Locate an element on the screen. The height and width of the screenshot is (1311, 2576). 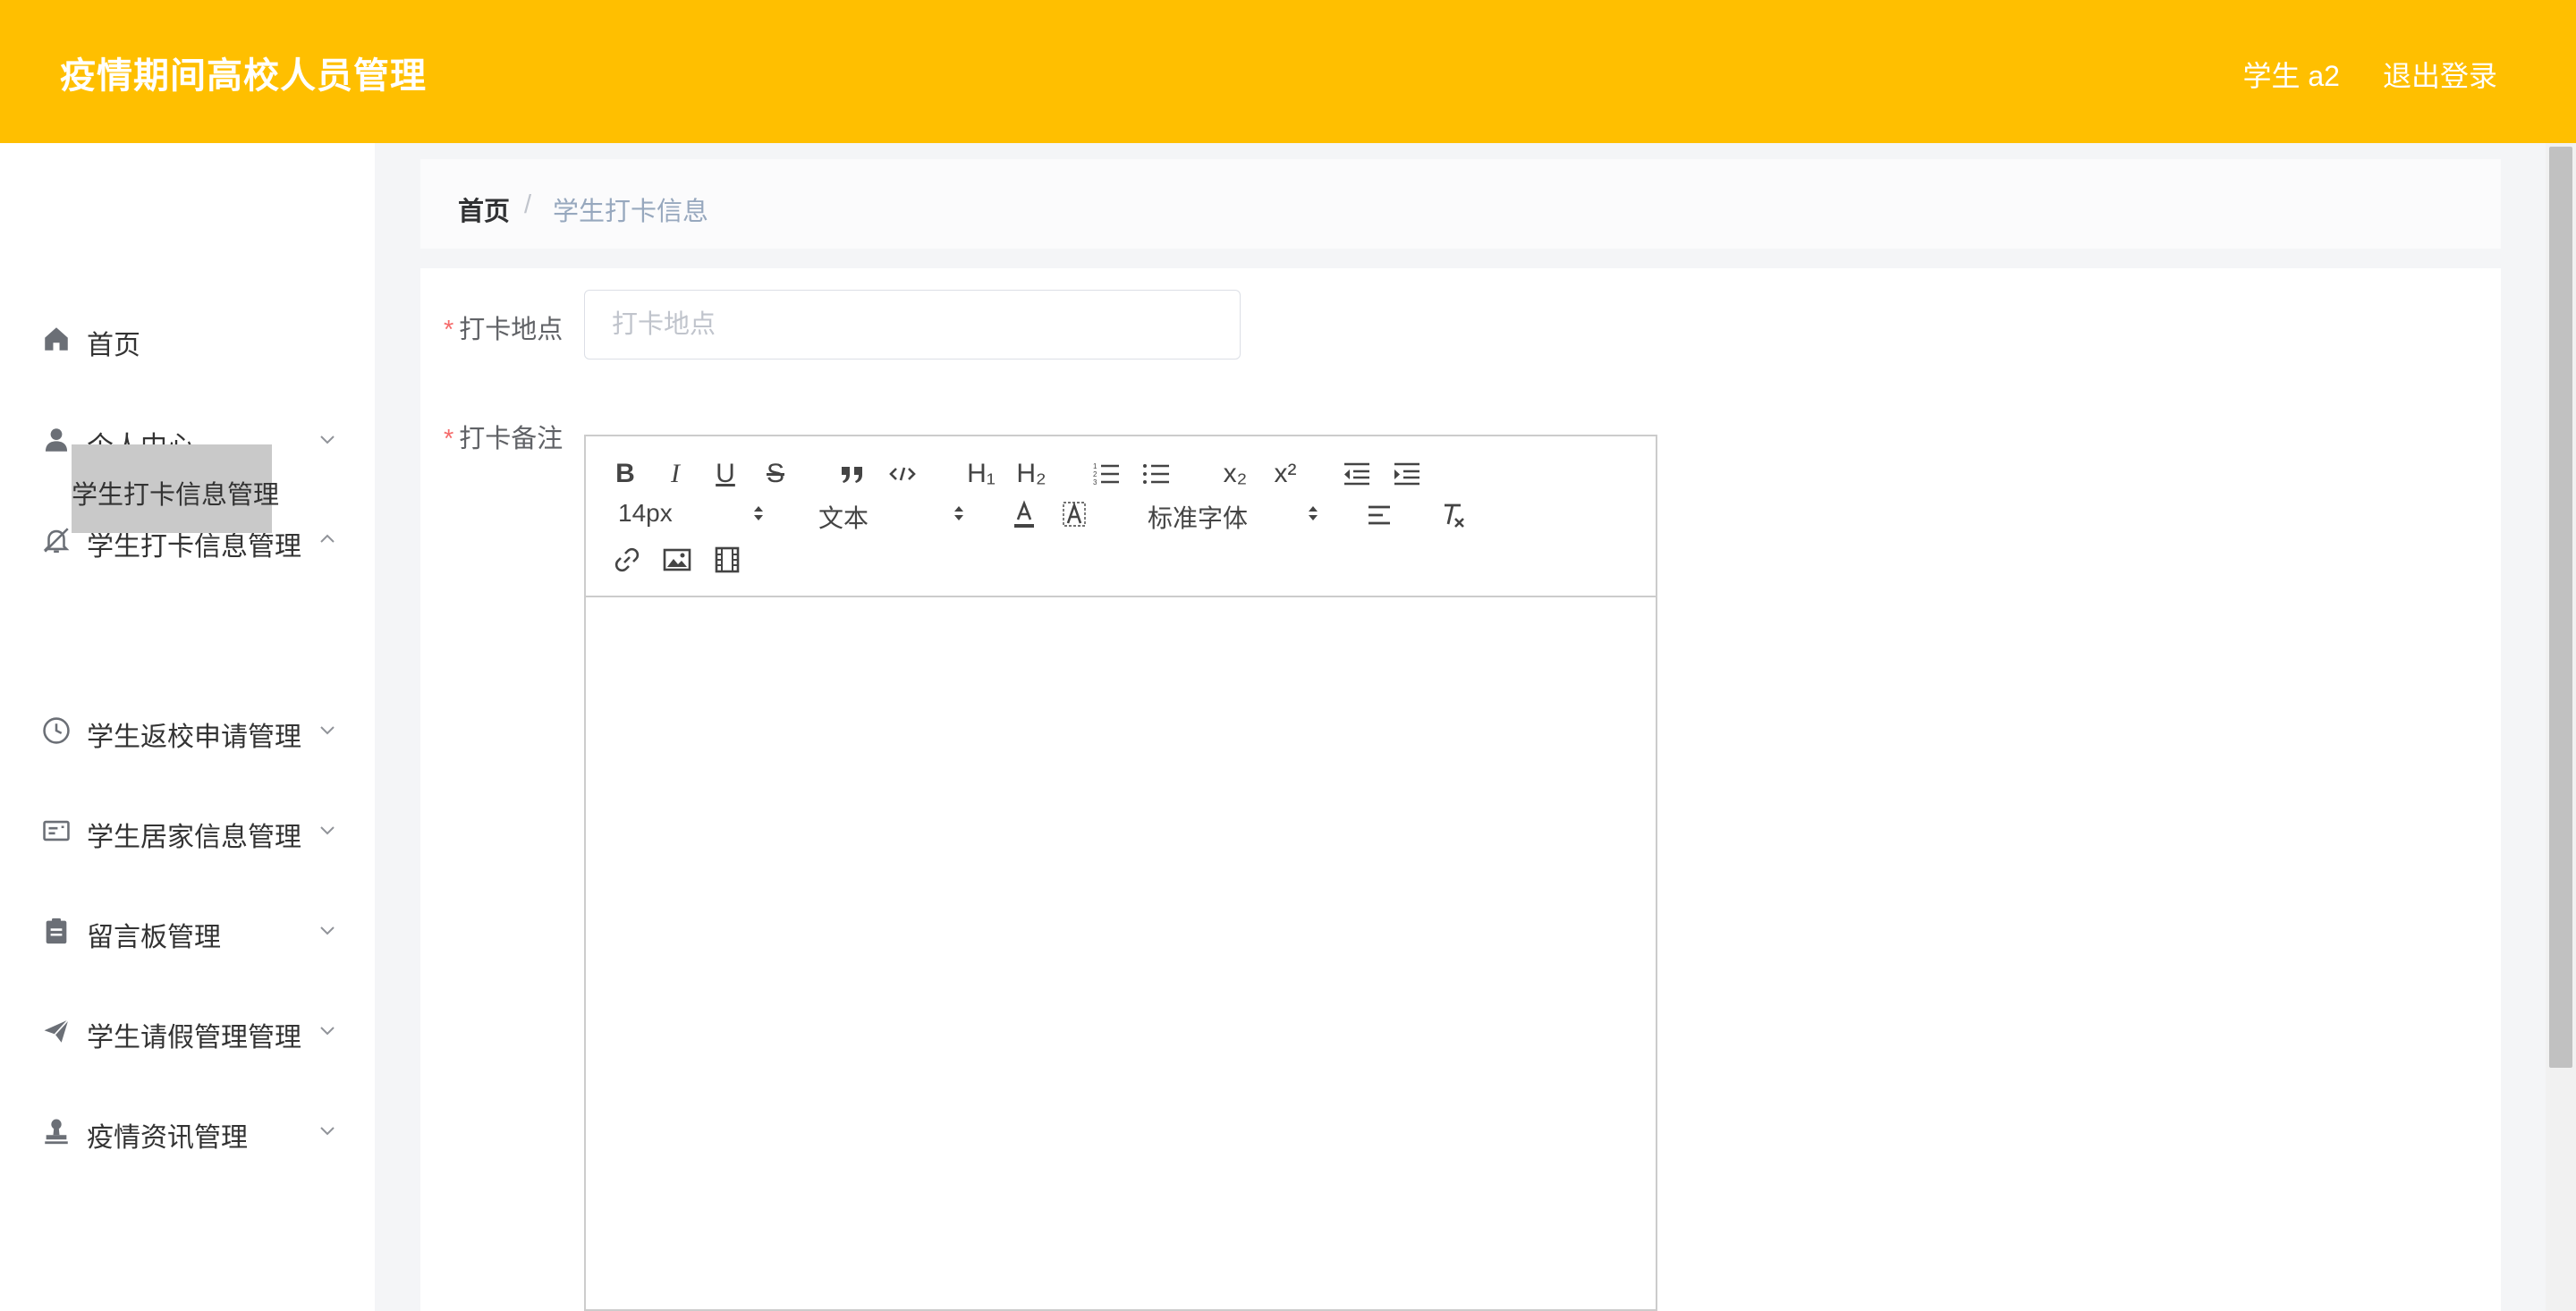
video-icon is located at coordinates (727, 559).